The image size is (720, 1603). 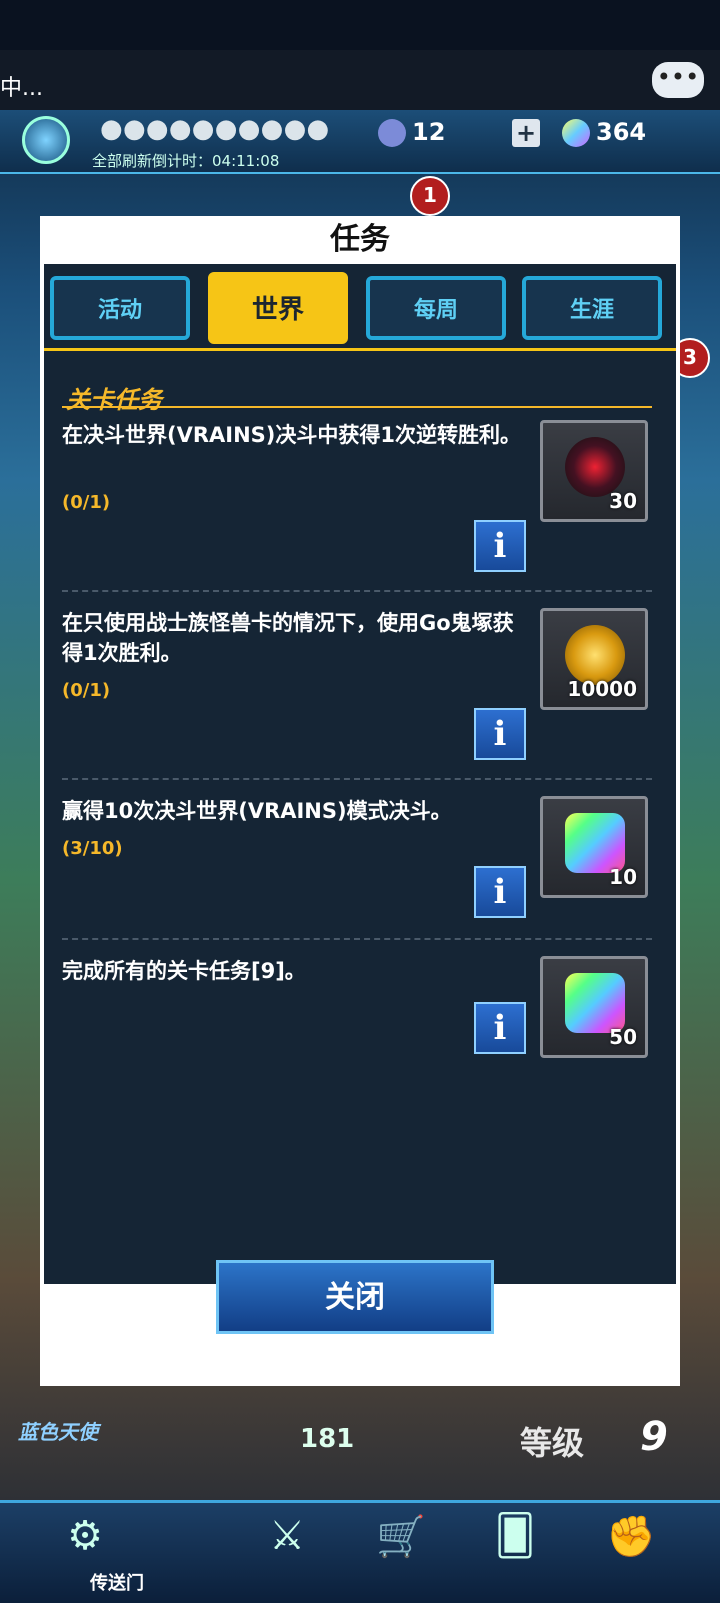 I want to click on bottom-nav: ⚙ 传送门 ⚔ 🛒 🂠 ✊, so click(x=360, y=1551).